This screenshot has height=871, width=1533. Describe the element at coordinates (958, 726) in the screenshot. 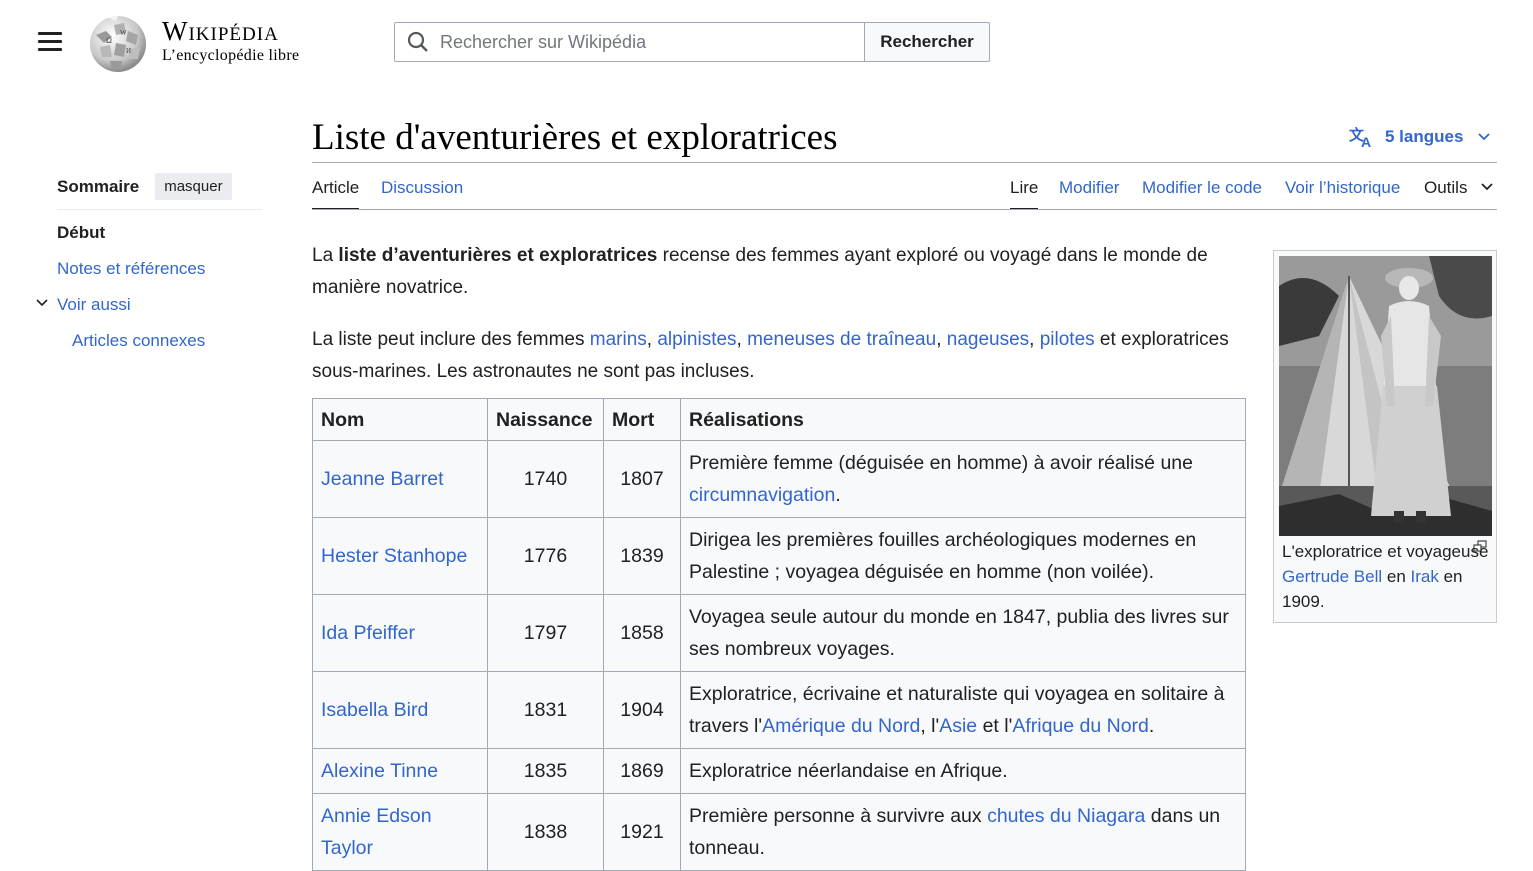

I see `link-asie: Asie` at that location.